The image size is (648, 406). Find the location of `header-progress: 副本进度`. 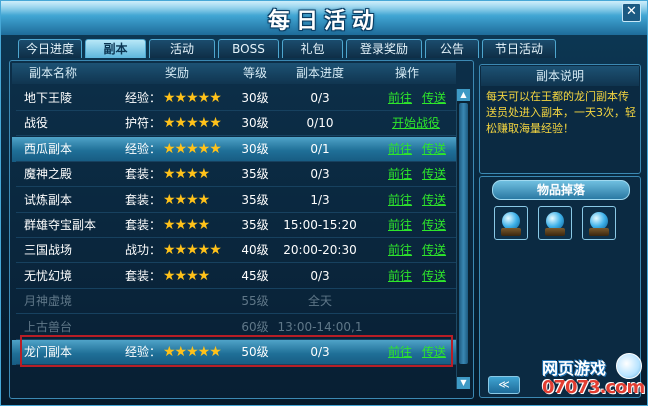

header-progress: 副本进度 is located at coordinates (319, 73).